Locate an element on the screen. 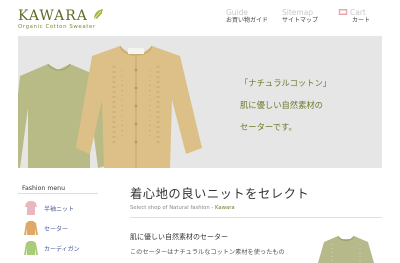 Image resolution: width=400 pixels, height=263 pixels. nav-cart: Cart カート is located at coordinates (354, 19).